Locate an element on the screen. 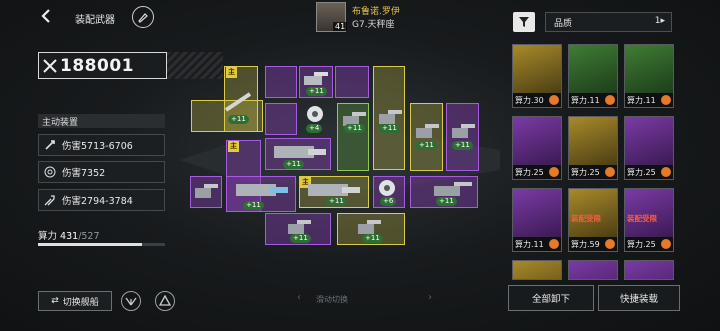 This screenshot has height=331, width=720. commander-name: 布鲁诺.罗伊 is located at coordinates (376, 12).